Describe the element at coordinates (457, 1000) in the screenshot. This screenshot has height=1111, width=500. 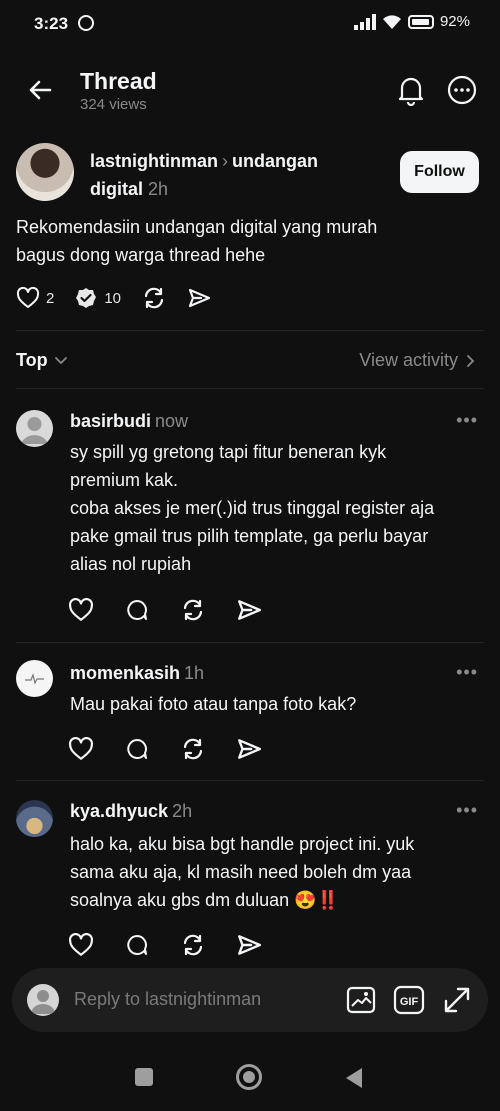
I see `expand-icon` at that location.